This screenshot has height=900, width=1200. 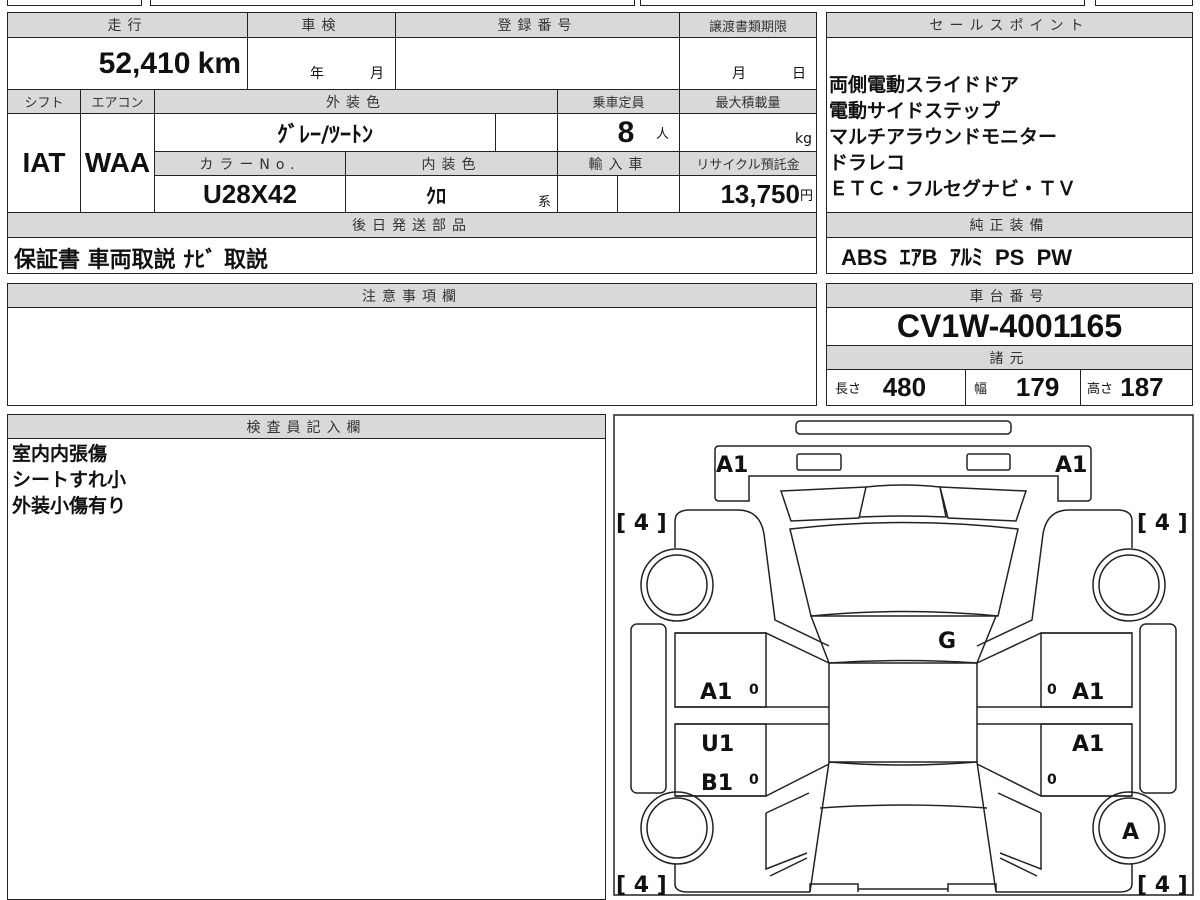 What do you see at coordinates (626, 132) in the screenshot?
I see `capacity-number: 8` at bounding box center [626, 132].